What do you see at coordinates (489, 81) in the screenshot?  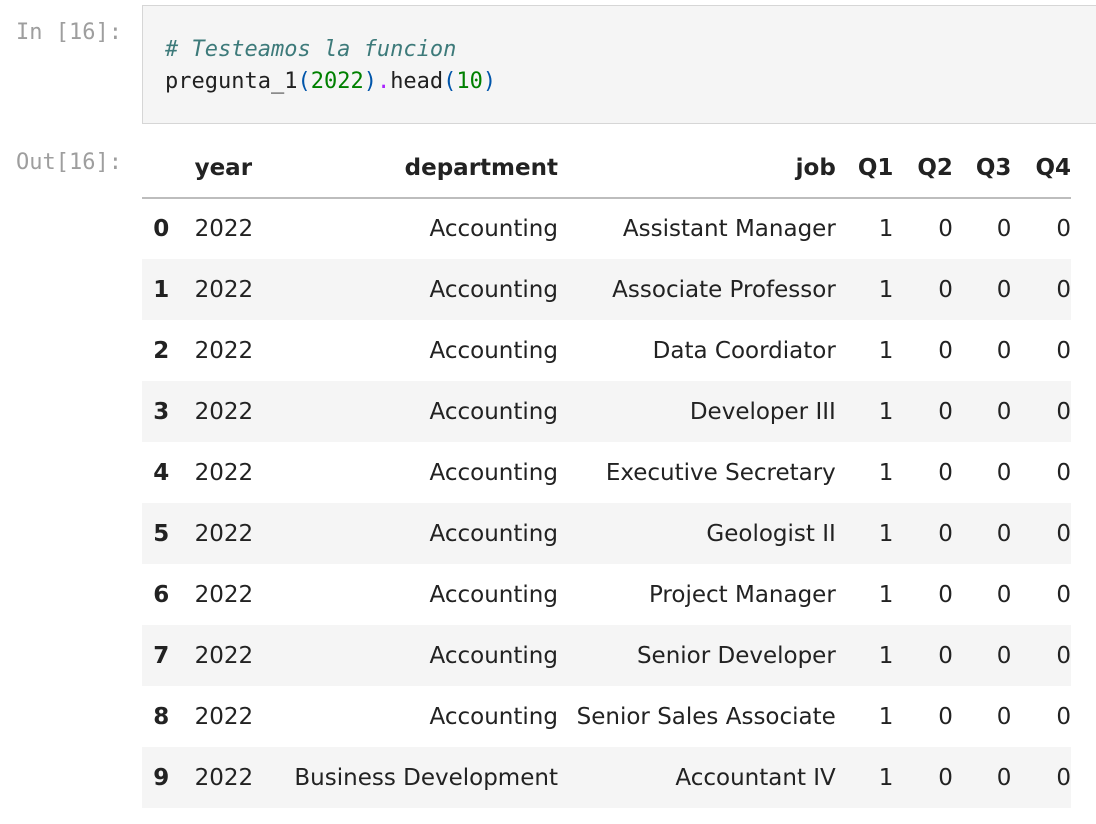 I see `code-paren: )` at bounding box center [489, 81].